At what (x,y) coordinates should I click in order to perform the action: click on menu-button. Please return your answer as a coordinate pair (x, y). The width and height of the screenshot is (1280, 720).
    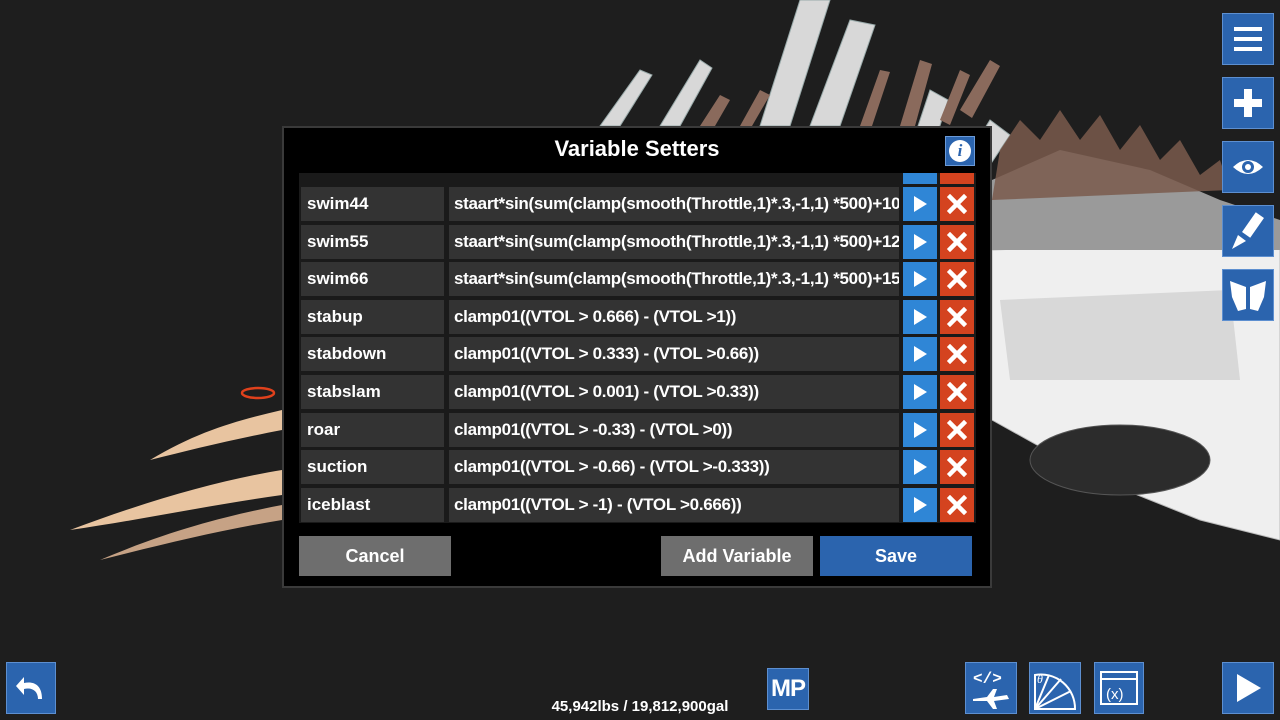
    Looking at the image, I should click on (1248, 39).